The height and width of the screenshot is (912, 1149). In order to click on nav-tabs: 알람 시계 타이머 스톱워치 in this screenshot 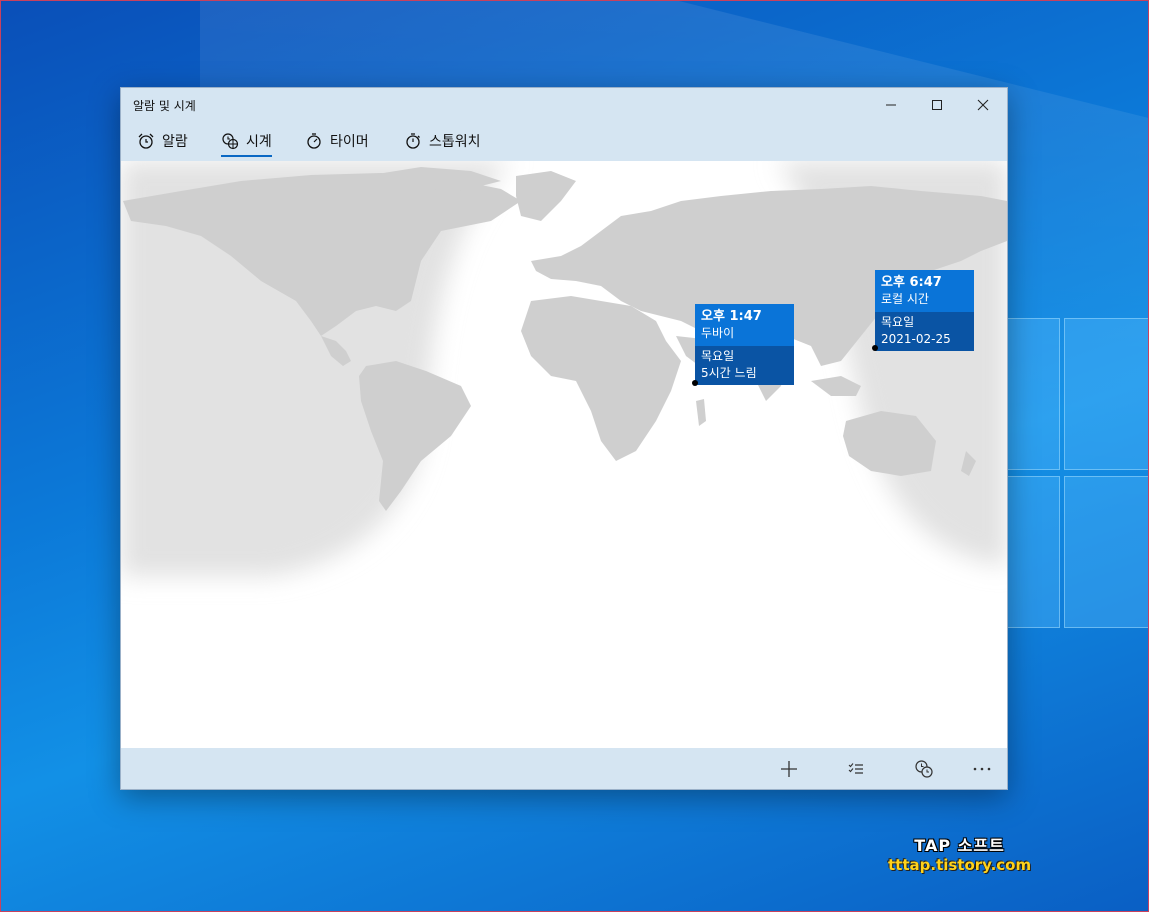, I will do `click(564, 141)`.